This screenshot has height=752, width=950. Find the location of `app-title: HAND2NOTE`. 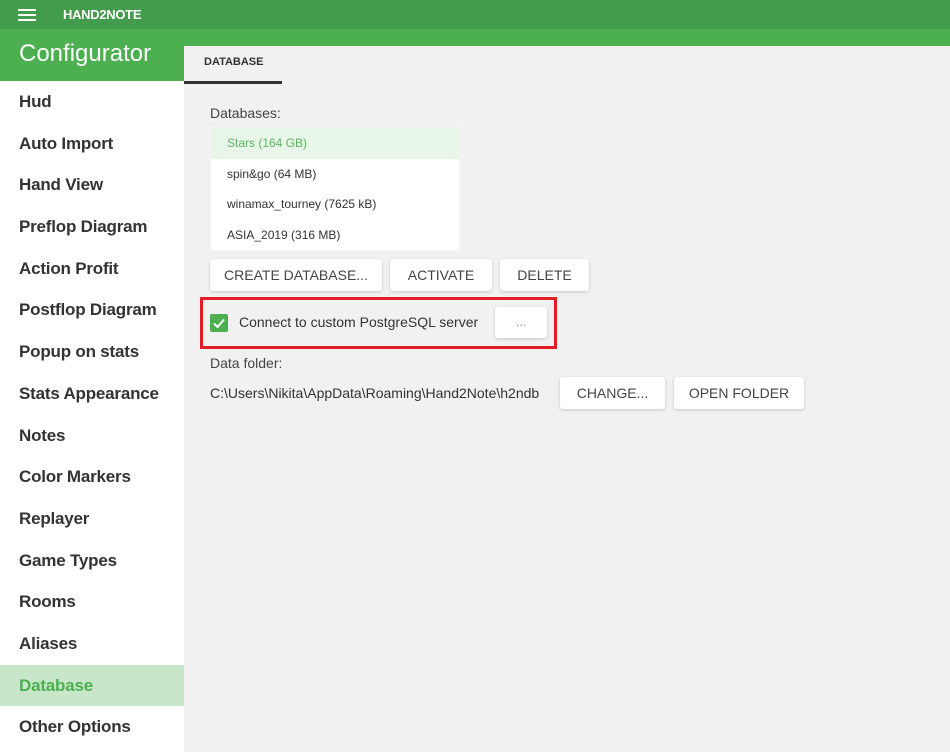

app-title: HAND2NOTE is located at coordinates (102, 14).